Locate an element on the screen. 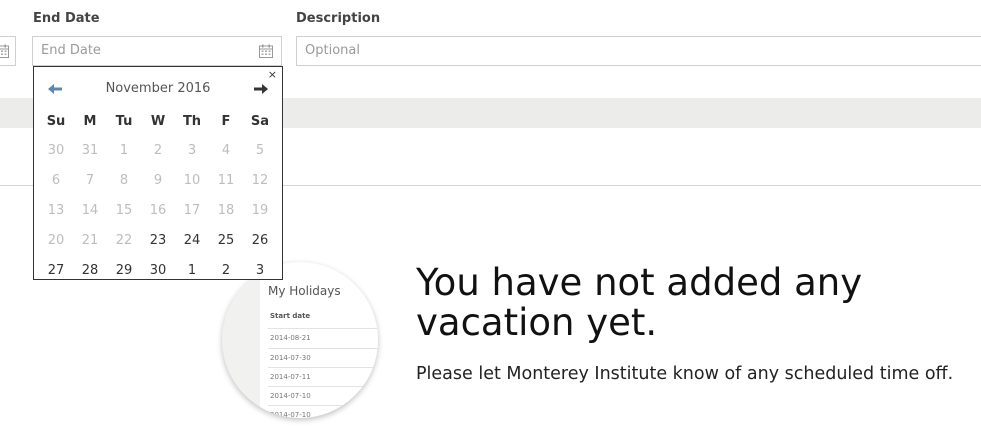 The width and height of the screenshot is (981, 441). calendar-day: 18 is located at coordinates (226, 210).